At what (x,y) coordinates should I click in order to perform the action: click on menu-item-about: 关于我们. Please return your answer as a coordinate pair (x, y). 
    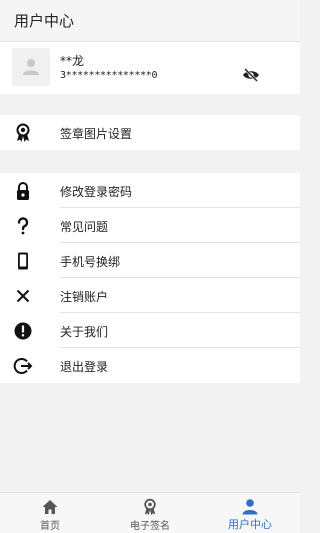
    Looking at the image, I should click on (150, 330).